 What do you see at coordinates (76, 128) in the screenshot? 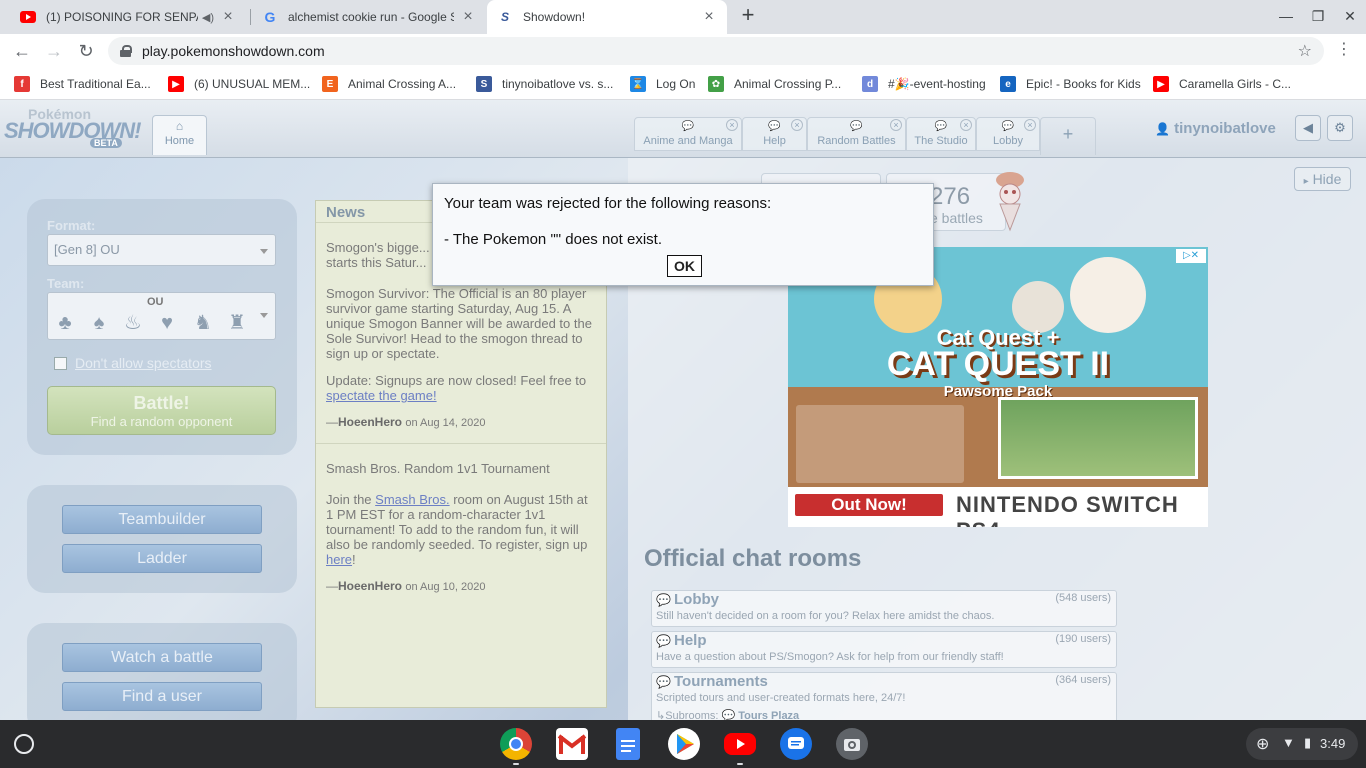
I see `showdown-logo: Pokémon SHOWDOWN! BETA` at bounding box center [76, 128].